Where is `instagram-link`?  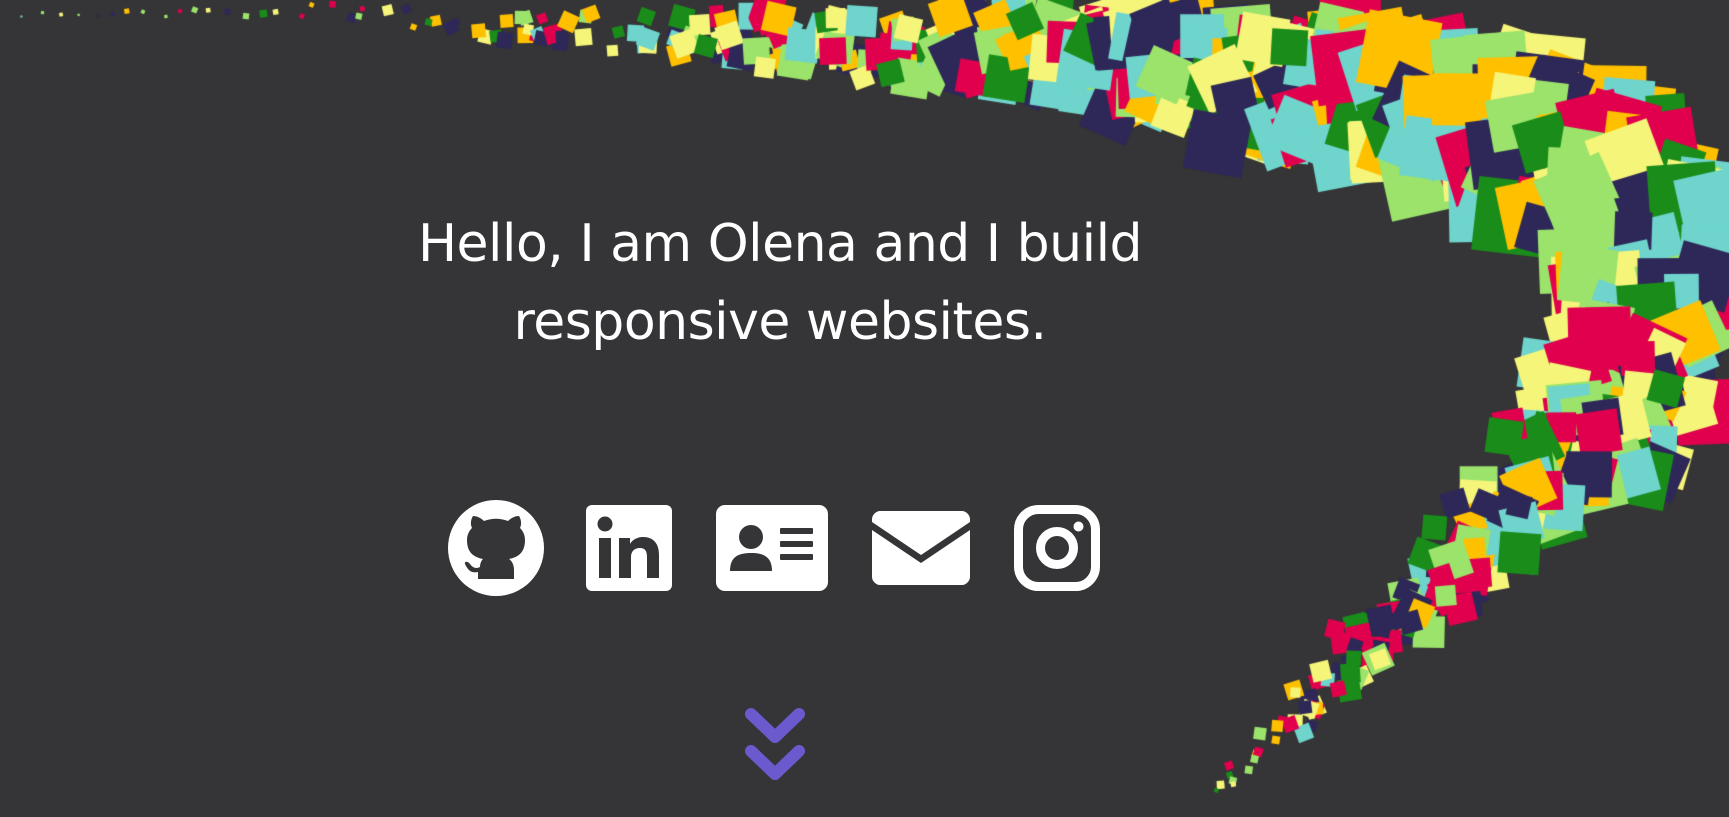 instagram-link is located at coordinates (1057, 548).